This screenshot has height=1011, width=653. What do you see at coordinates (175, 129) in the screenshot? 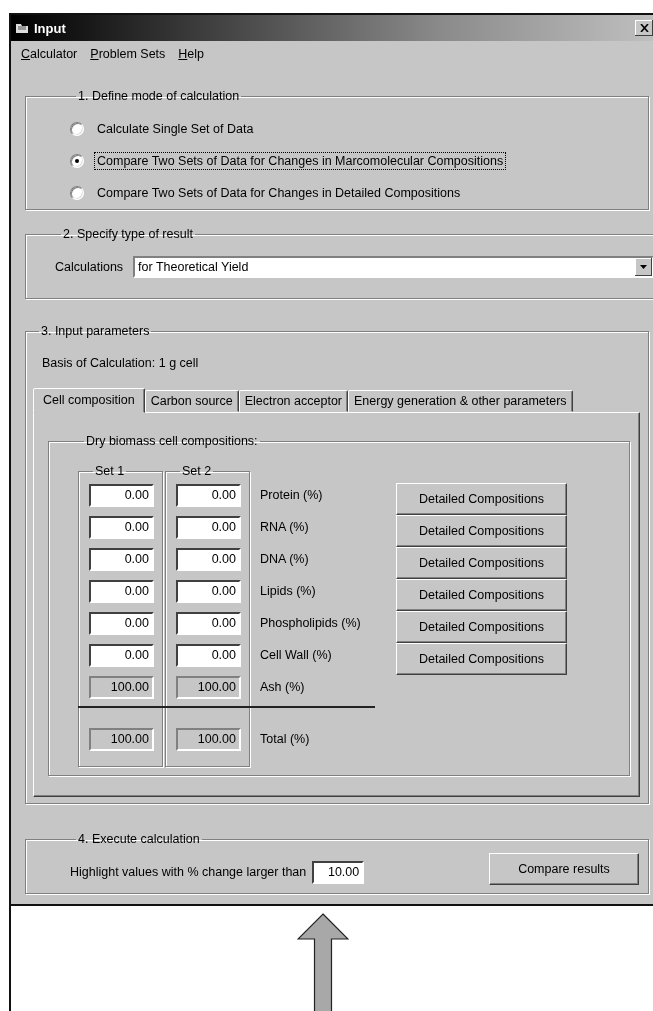
I see `radio-label: Calculate Single Set of Data` at bounding box center [175, 129].